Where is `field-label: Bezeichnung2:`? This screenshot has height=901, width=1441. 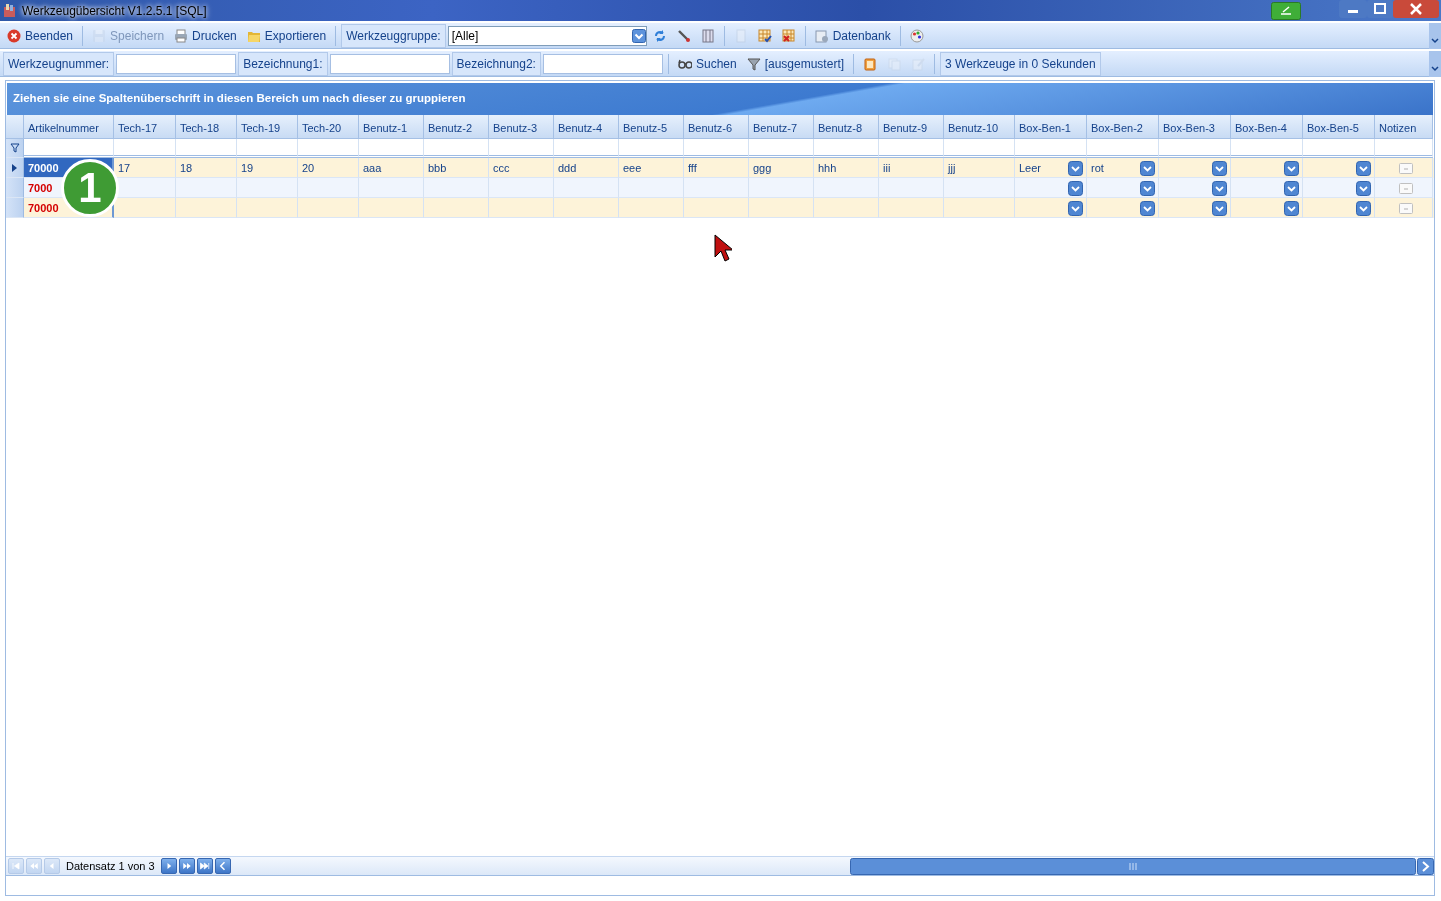 field-label: Bezeichnung2: is located at coordinates (496, 63).